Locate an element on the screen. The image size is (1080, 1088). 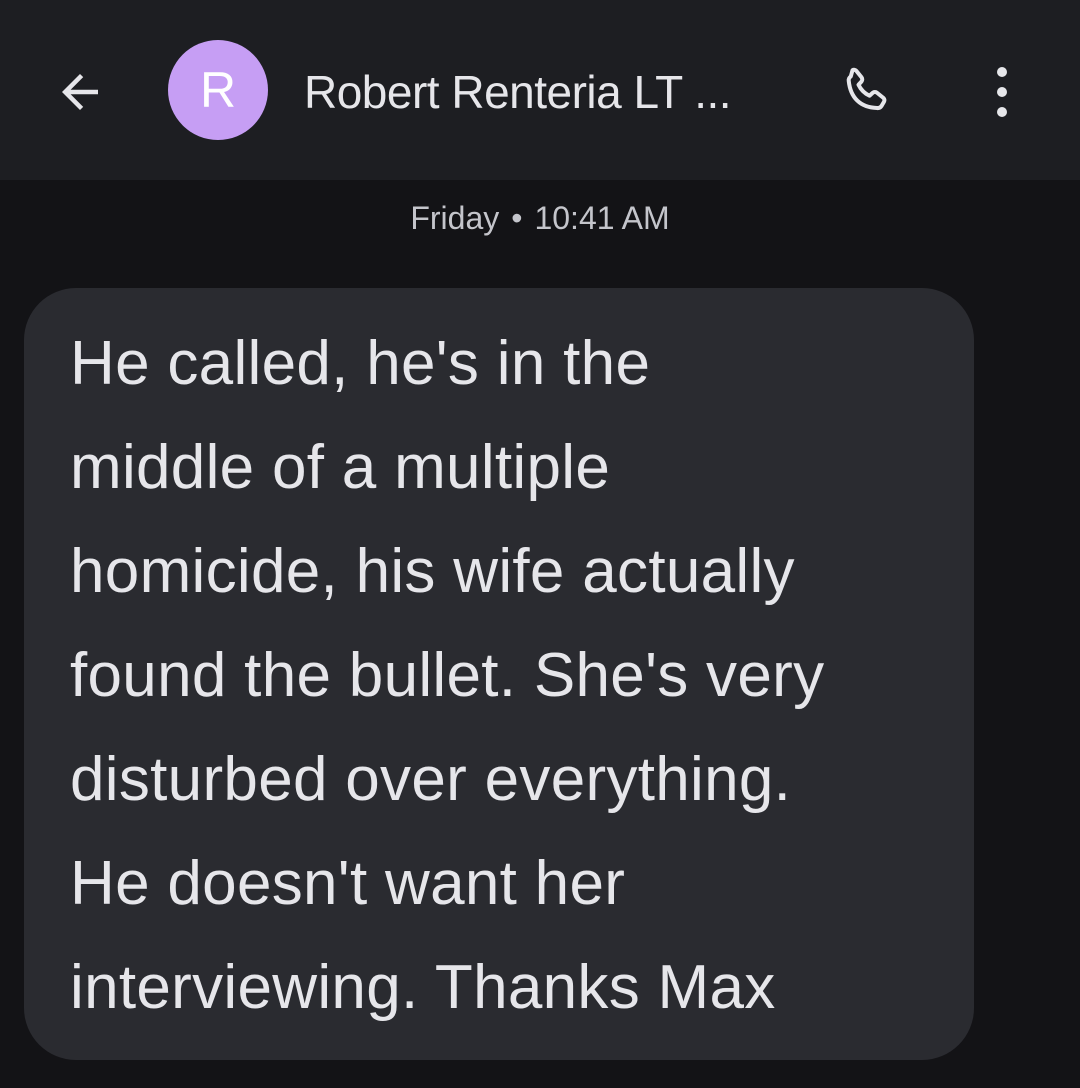
timestamp-day: Friday is located at coordinates (455, 218).